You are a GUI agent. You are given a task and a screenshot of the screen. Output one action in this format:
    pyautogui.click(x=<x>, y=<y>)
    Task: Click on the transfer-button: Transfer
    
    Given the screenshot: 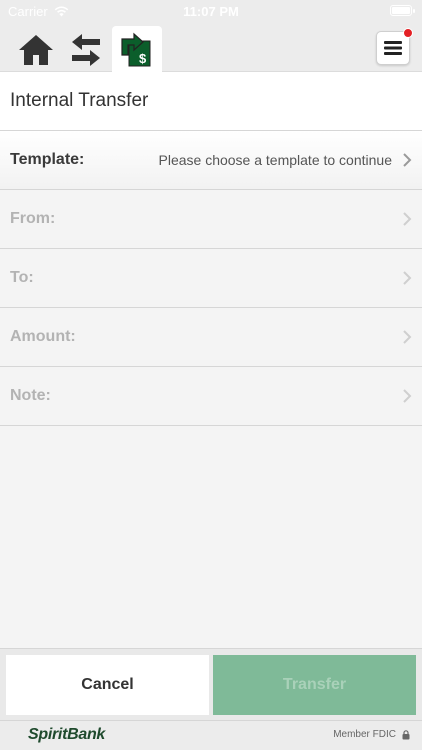 What is the action you would take?
    pyautogui.click(x=314, y=685)
    